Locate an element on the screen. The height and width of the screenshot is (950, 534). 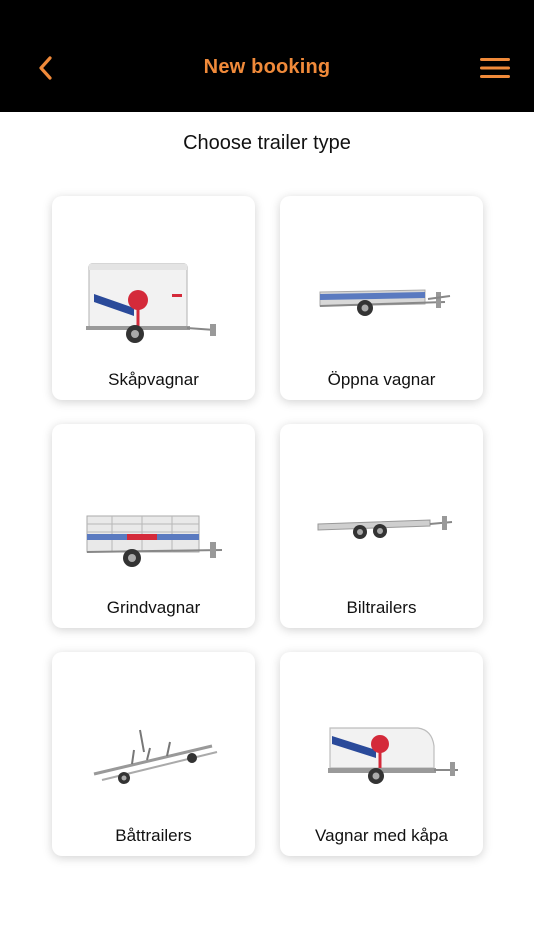
trailer-option-vagnar-med-kapa: Vagnar med kåpa is located at coordinates (381, 754).